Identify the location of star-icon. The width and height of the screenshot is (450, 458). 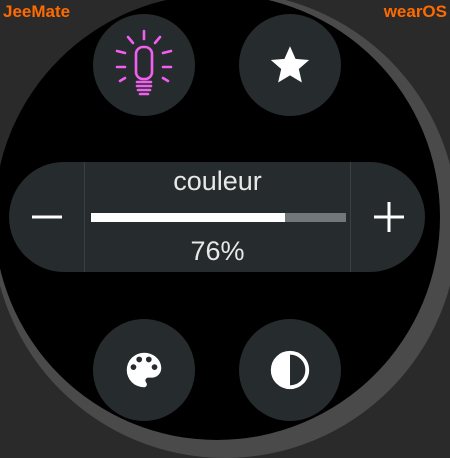
(290, 64).